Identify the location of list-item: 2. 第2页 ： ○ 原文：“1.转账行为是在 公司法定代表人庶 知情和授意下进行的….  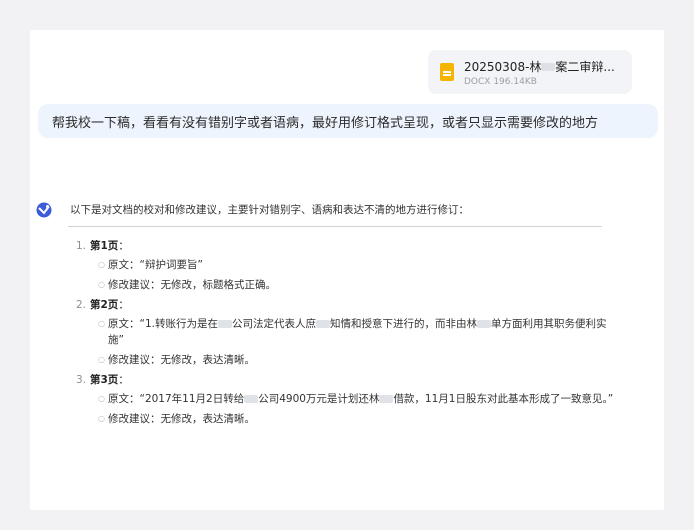
(346, 332).